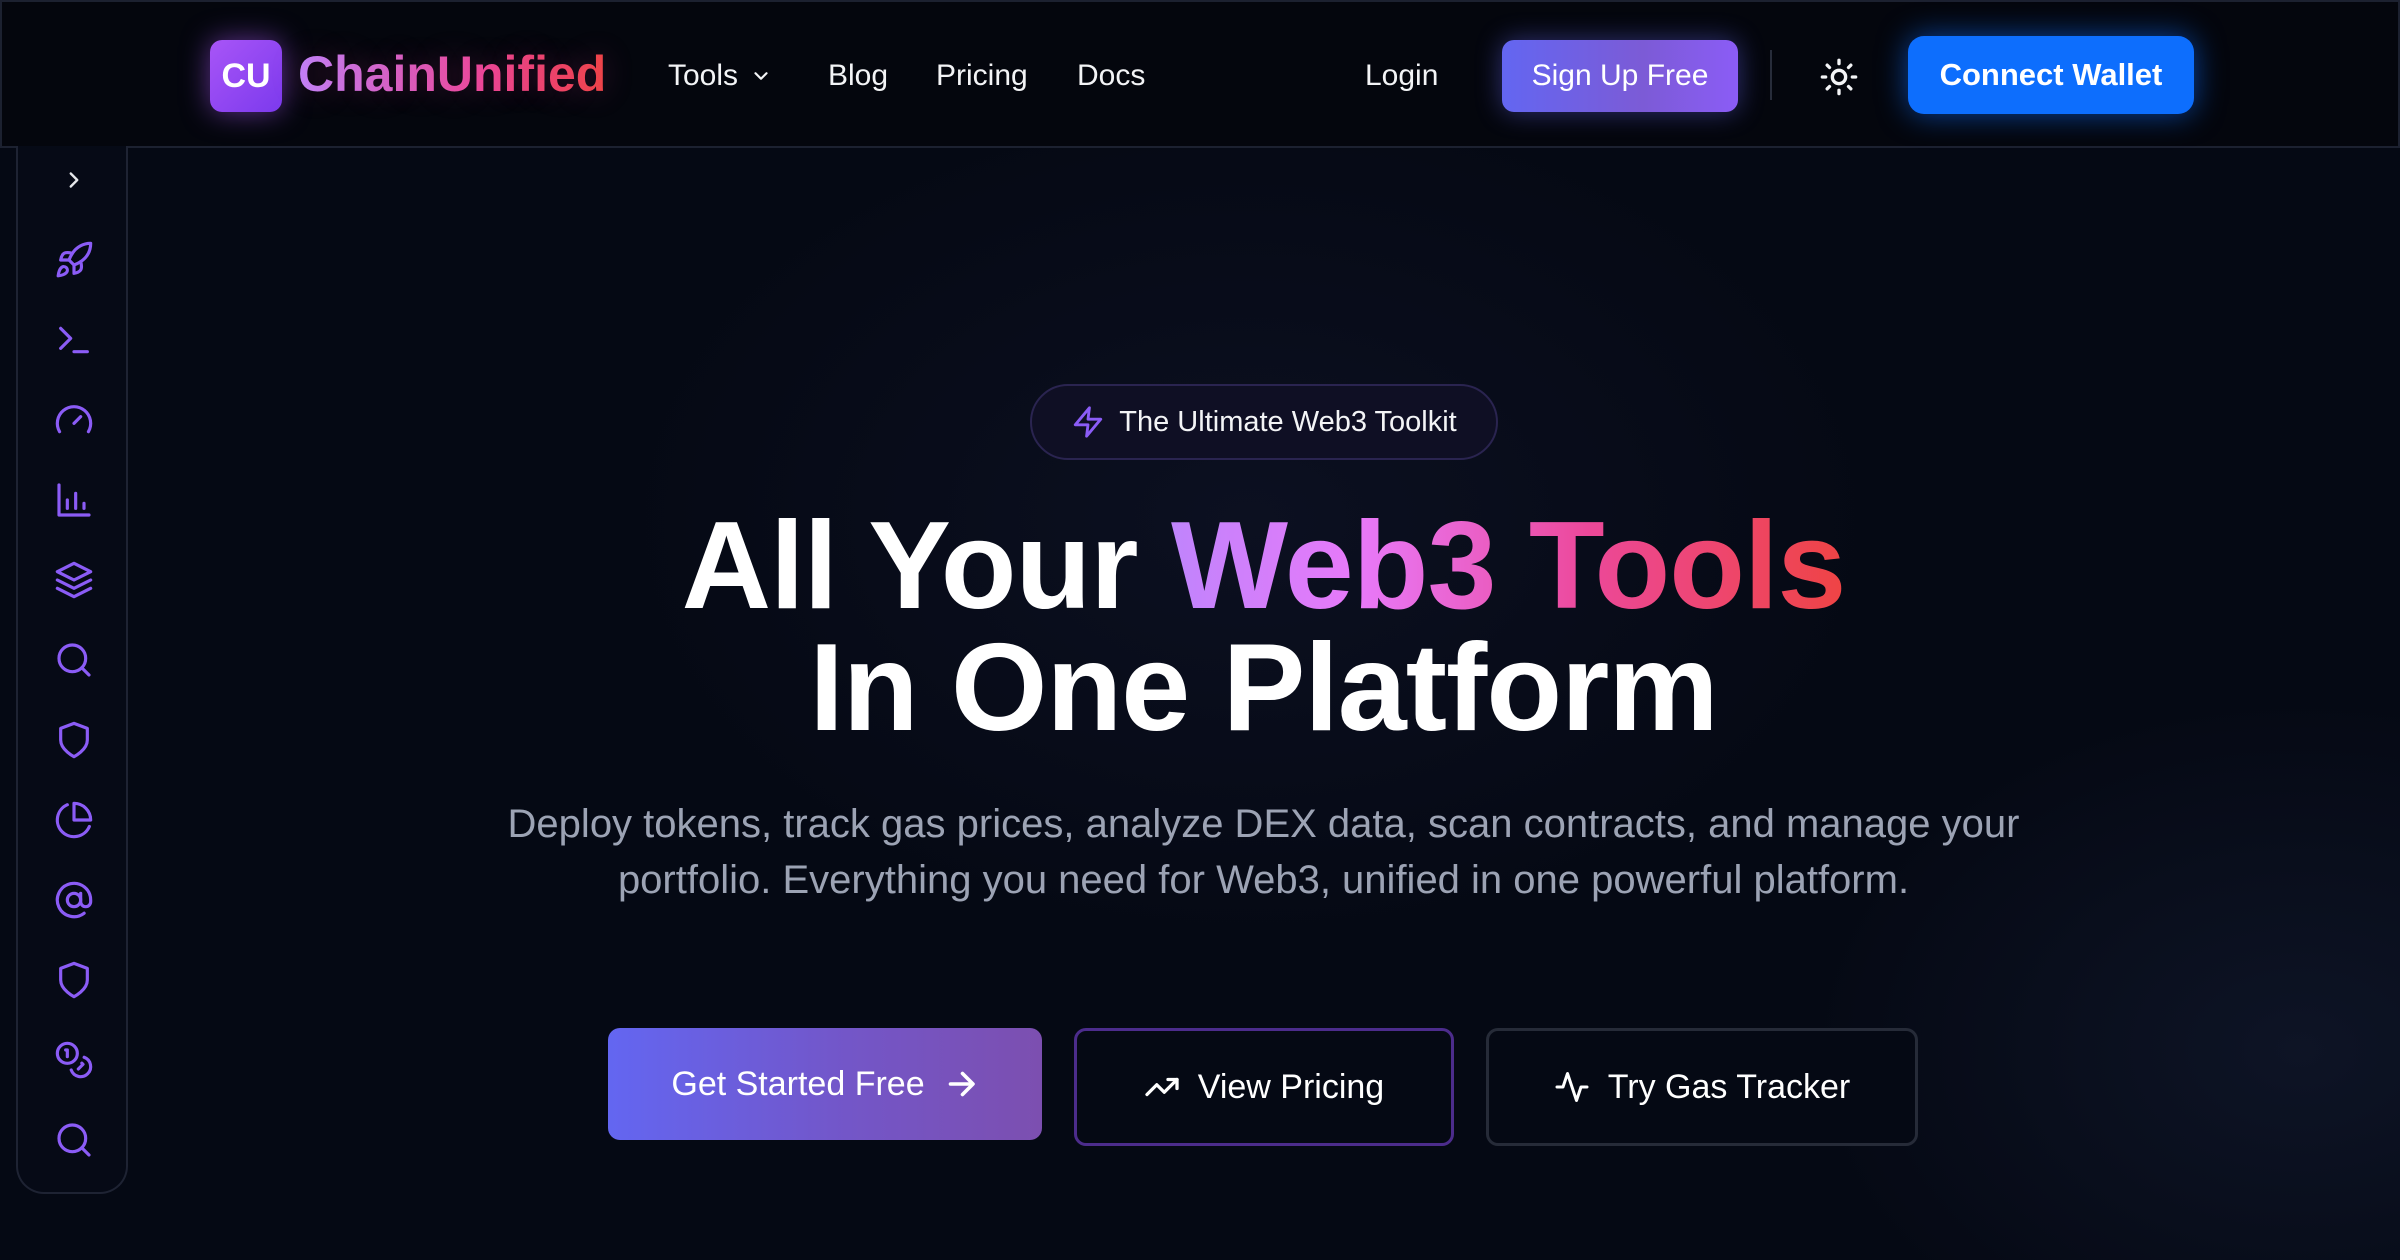  I want to click on rocket-icon, so click(74, 259).